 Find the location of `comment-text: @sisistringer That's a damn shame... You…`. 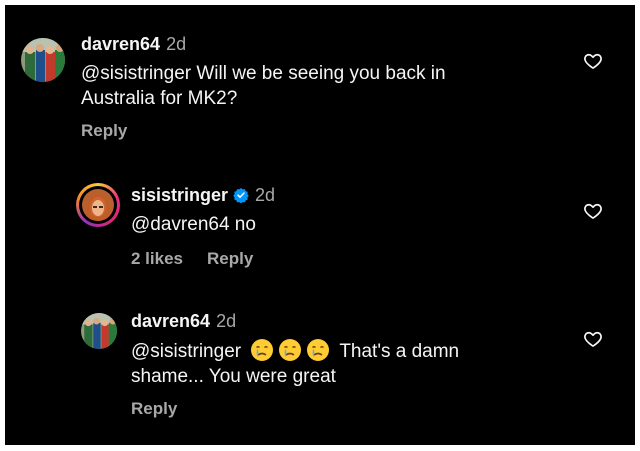

comment-text: @sisistringer That's a damn shame... You… is located at coordinates (341, 363).